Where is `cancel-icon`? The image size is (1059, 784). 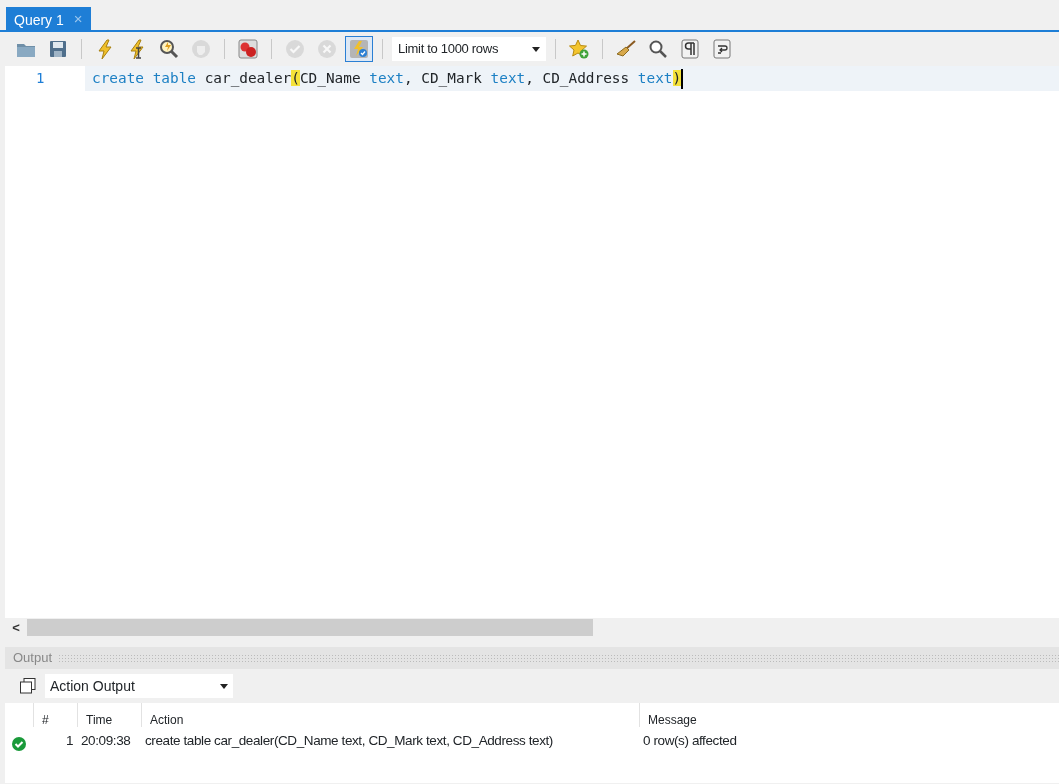
cancel-icon is located at coordinates (327, 49).